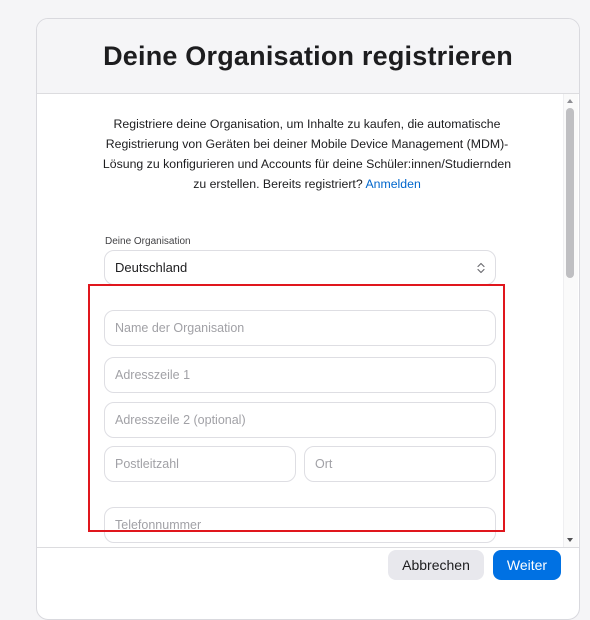 The width and height of the screenshot is (590, 620). I want to click on phone-field: Telefonnummer, so click(300, 525).